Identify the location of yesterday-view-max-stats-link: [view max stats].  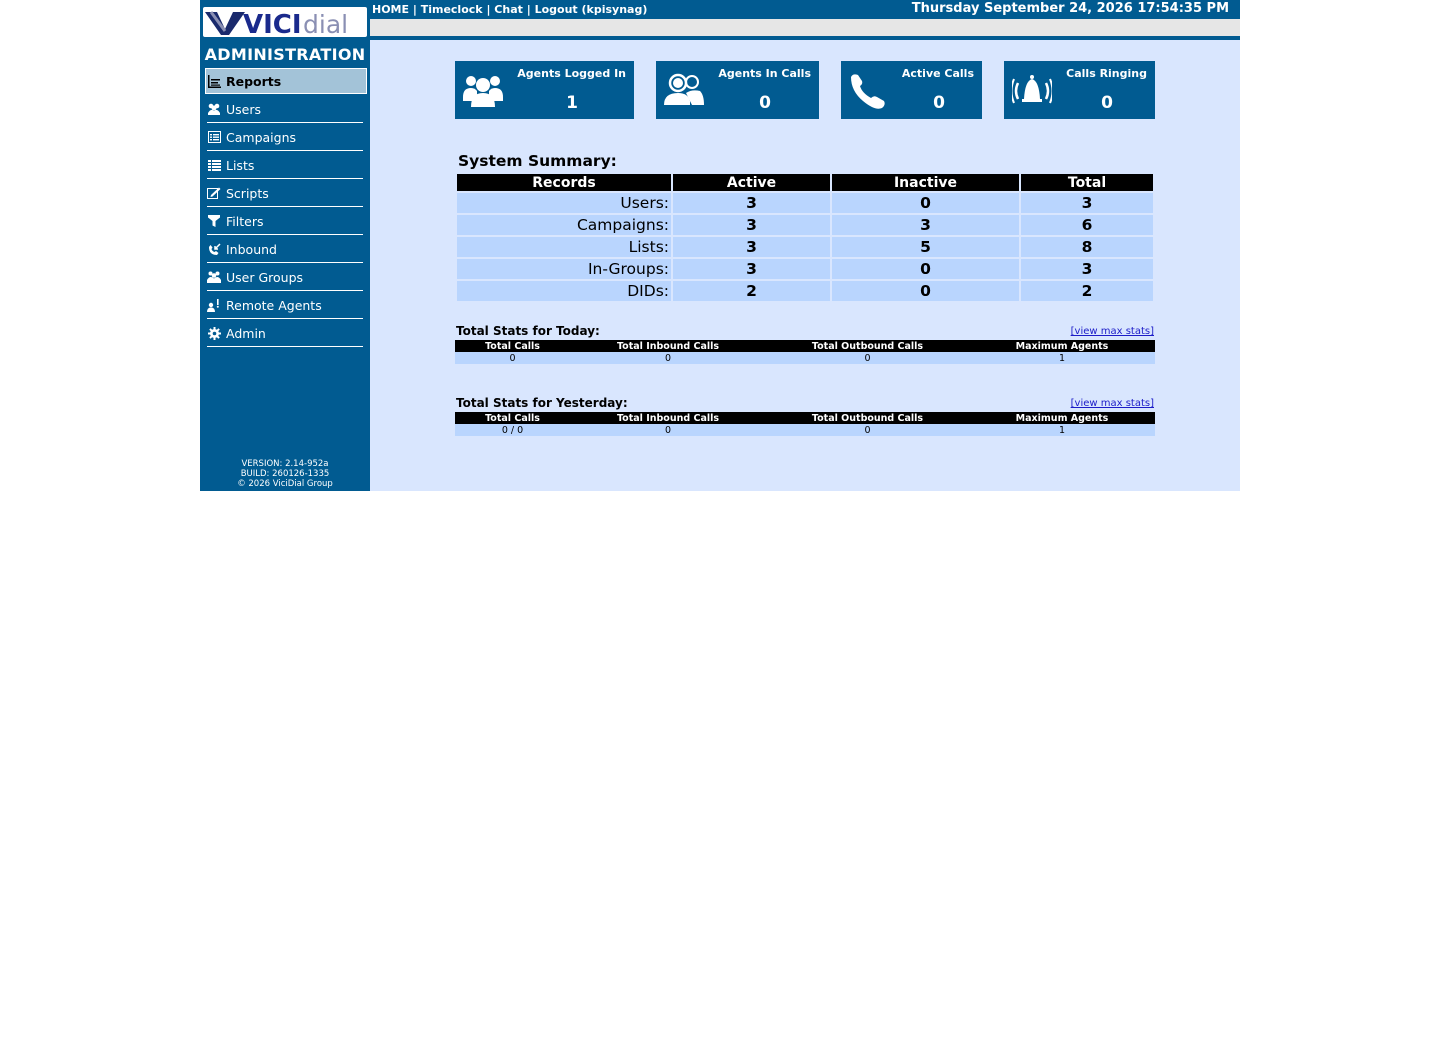
(1112, 403).